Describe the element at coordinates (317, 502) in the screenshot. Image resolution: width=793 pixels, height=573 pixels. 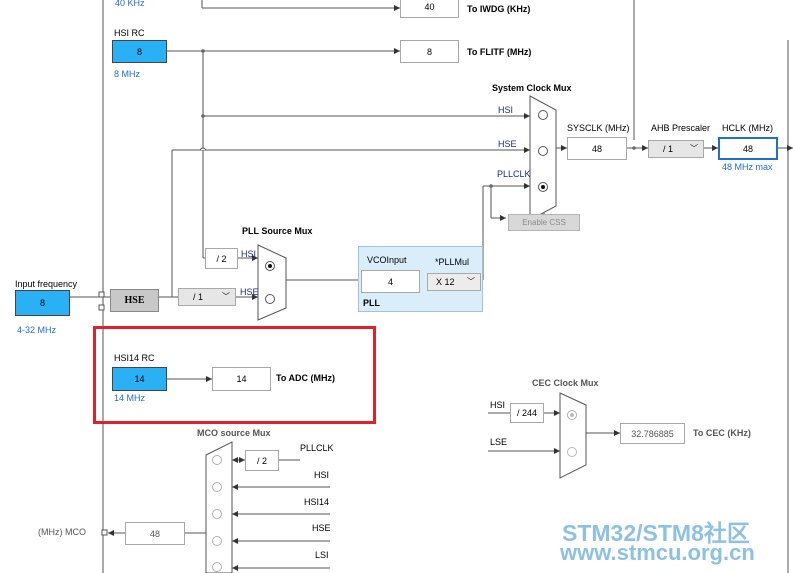
I see `mco-input-hsi14: HSI14` at that location.